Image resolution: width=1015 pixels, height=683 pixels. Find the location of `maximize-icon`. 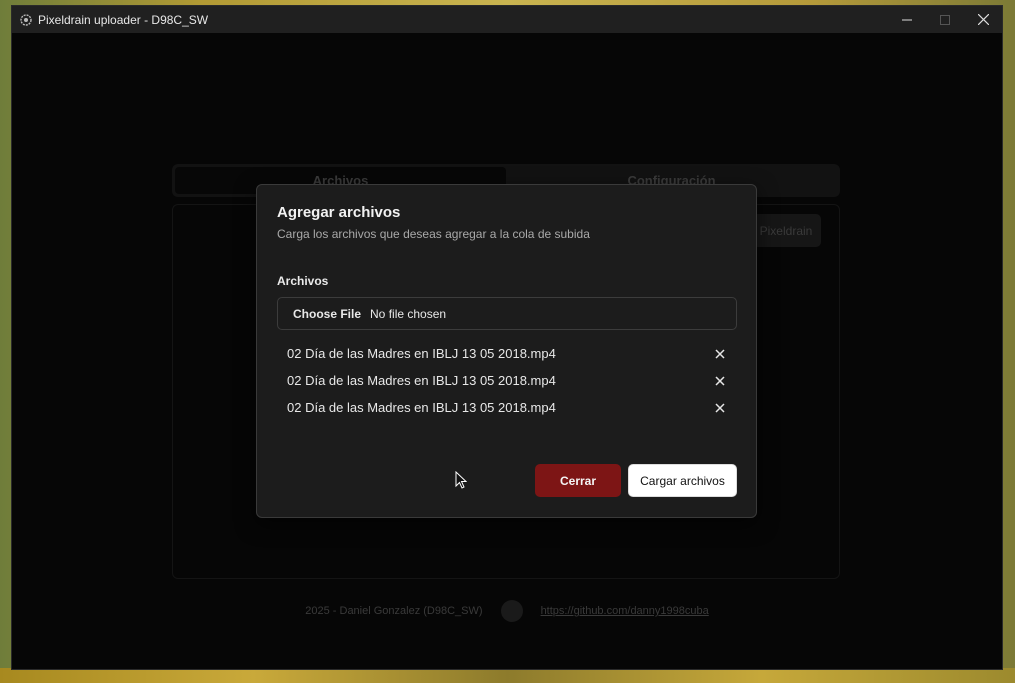

maximize-icon is located at coordinates (945, 19).